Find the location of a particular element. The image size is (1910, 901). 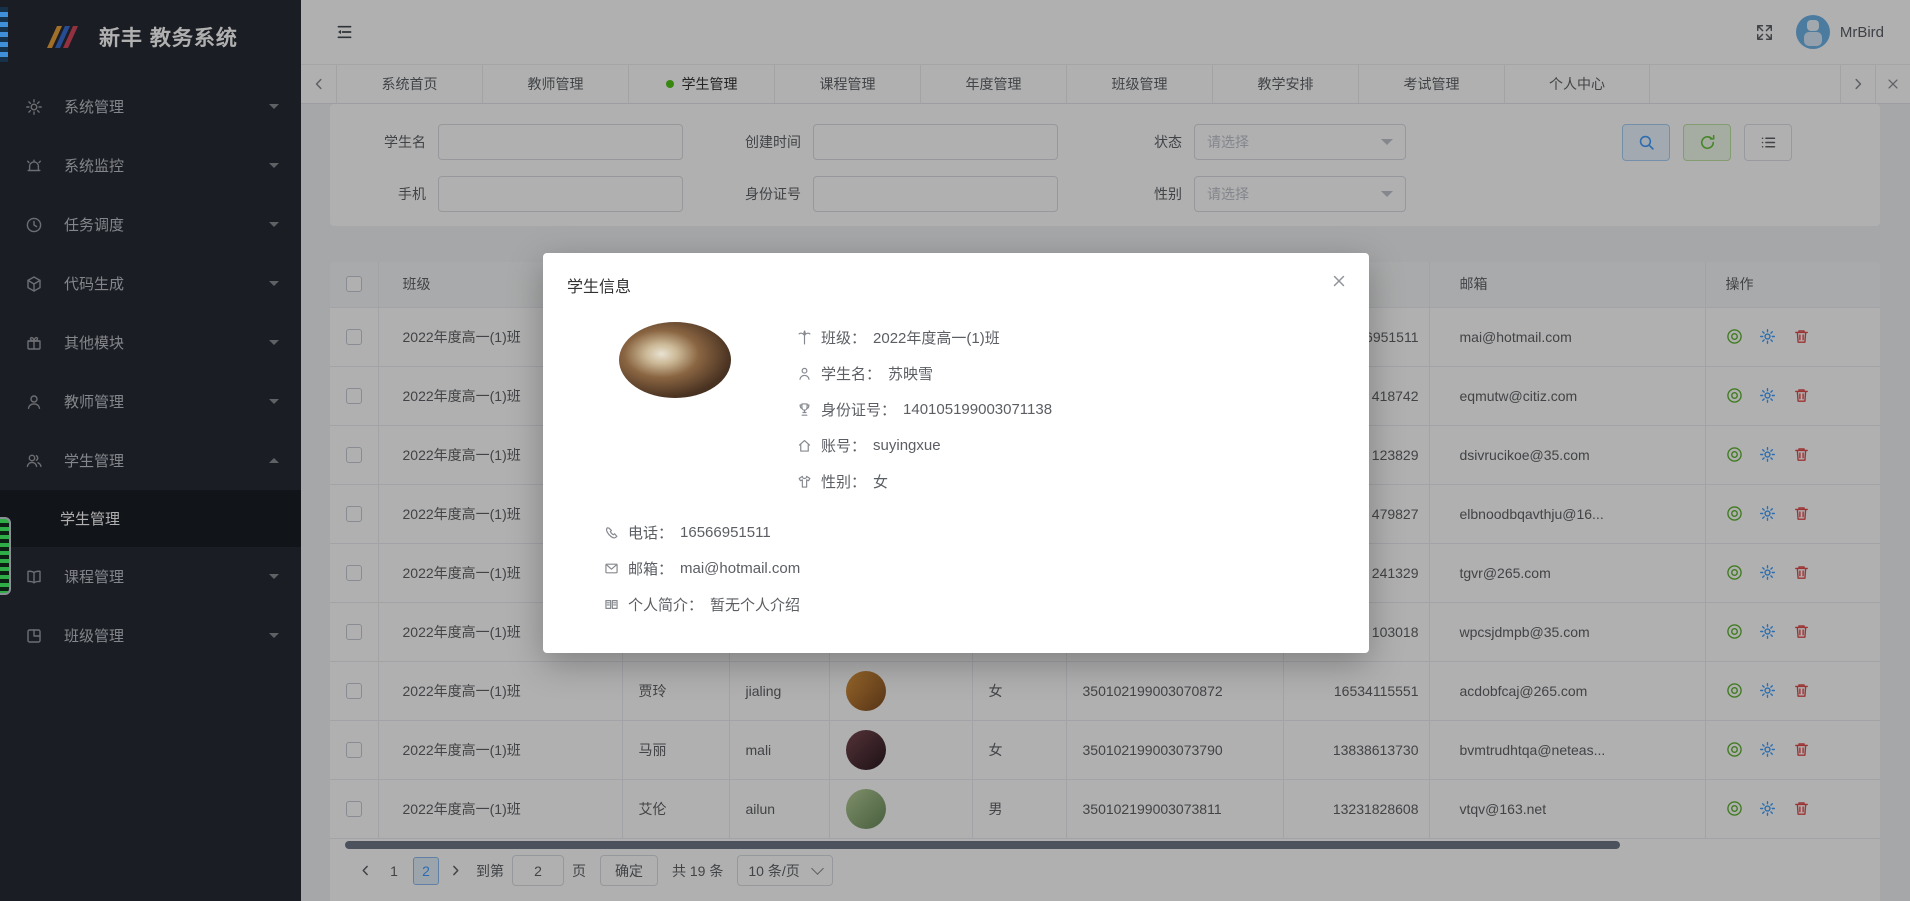

field-value: 16566951511 is located at coordinates (725, 532).